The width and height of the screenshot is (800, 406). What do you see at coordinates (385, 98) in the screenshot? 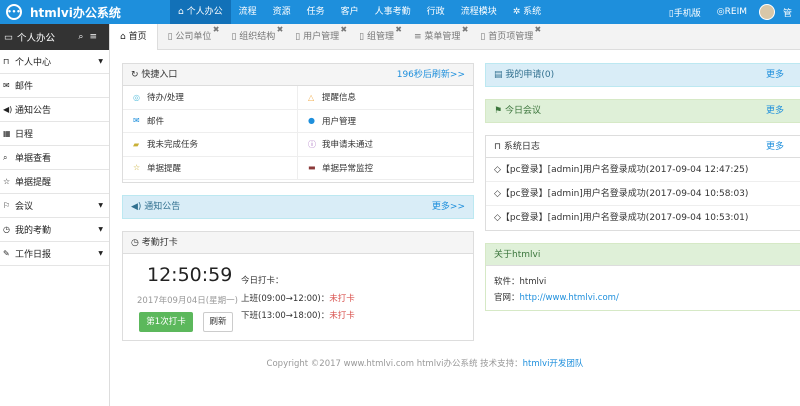
I see `quick-item-reminder: △ 提醒信息` at bounding box center [385, 98].